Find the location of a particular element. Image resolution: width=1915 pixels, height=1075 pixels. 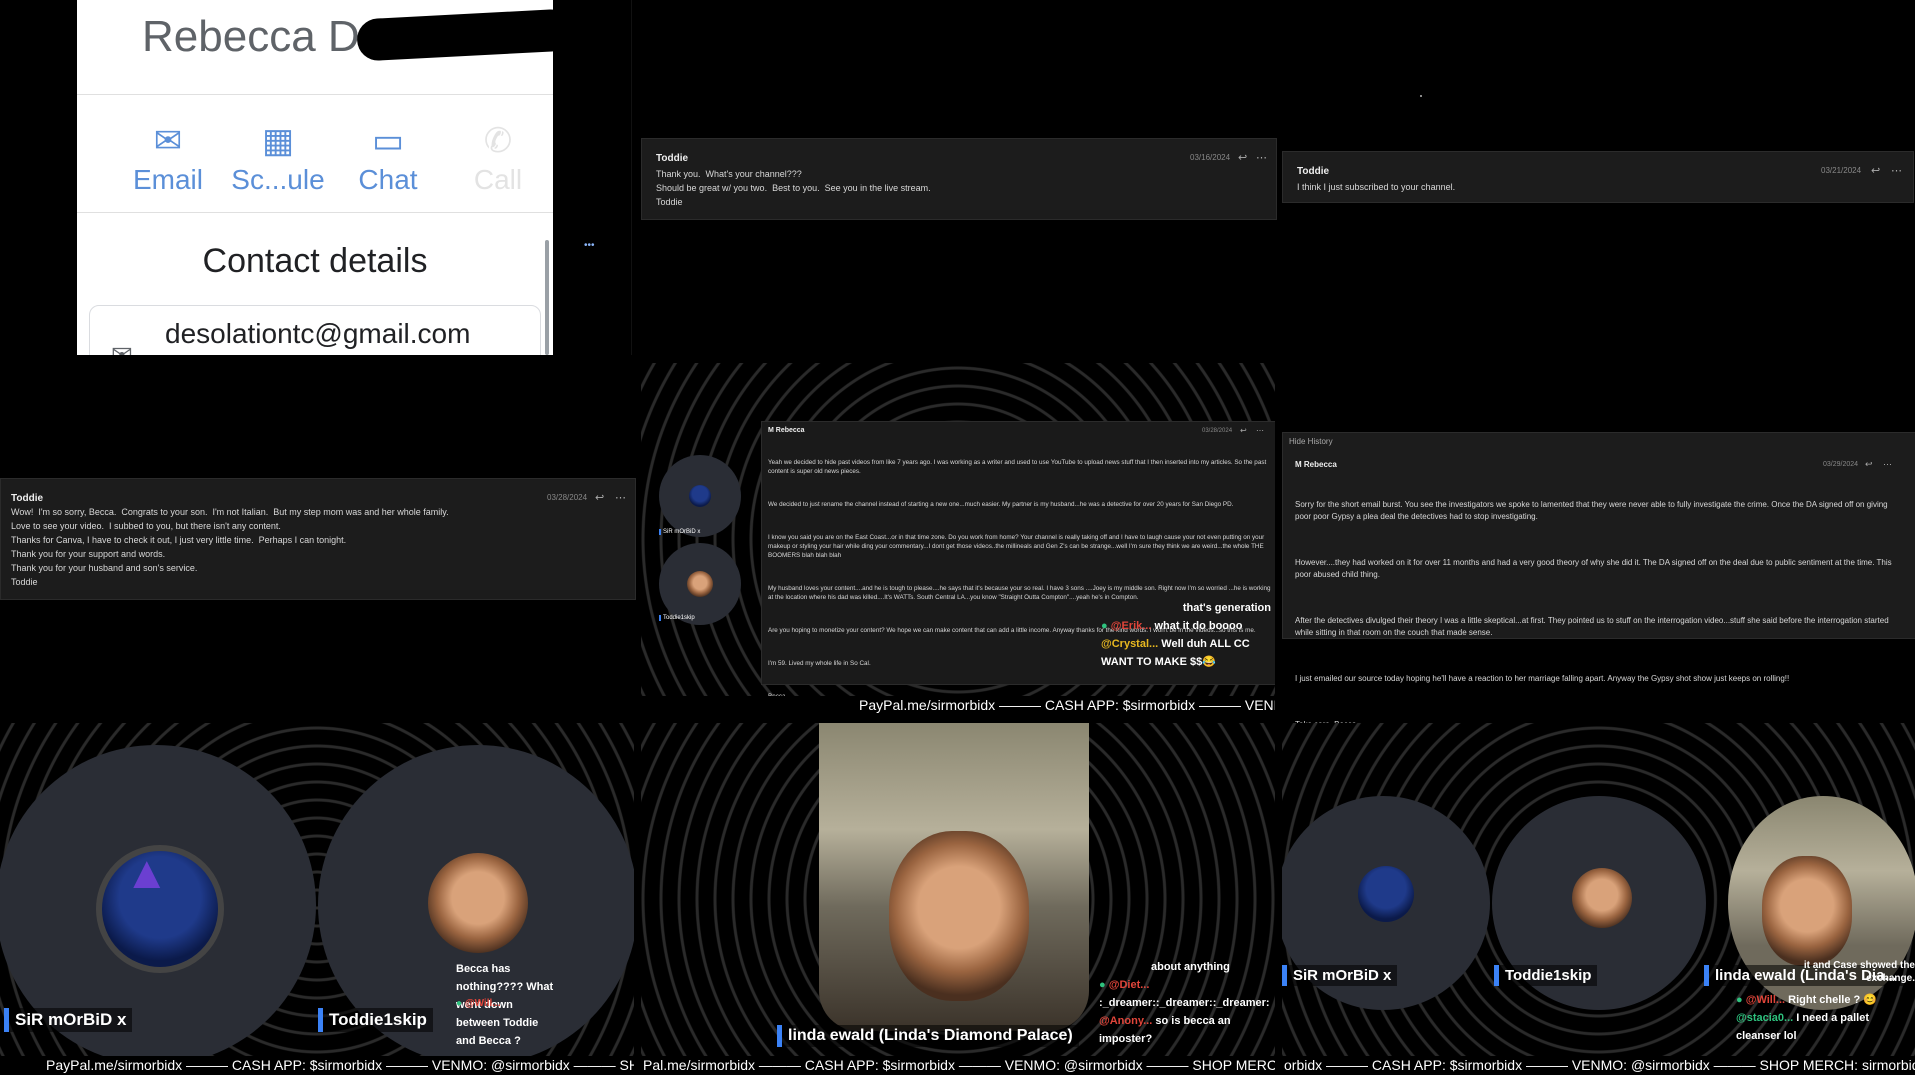

participant-name: linda ewald (Linda's Diamond Palace) is located at coordinates (928, 1036).